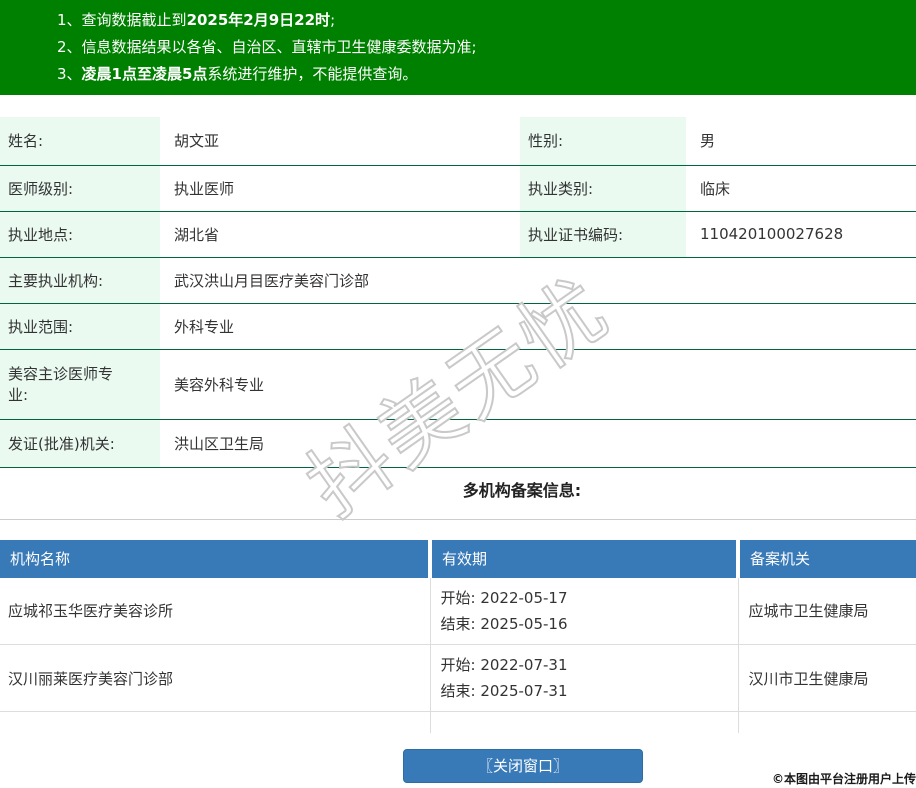 Image resolution: width=916 pixels, height=788 pixels. I want to click on filing-header-row: 机构名称 有效期 备案机关, so click(458, 558).